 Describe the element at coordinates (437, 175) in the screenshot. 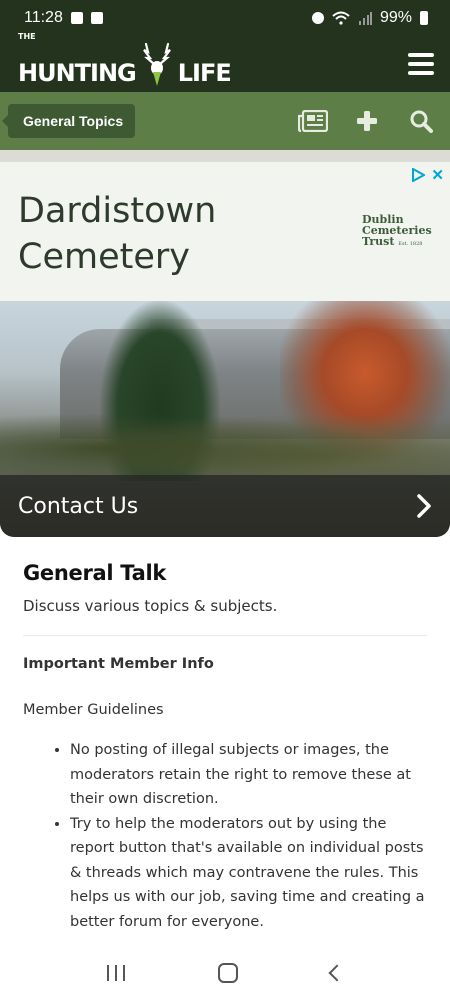

I see `ad-close-icon: ✕` at that location.